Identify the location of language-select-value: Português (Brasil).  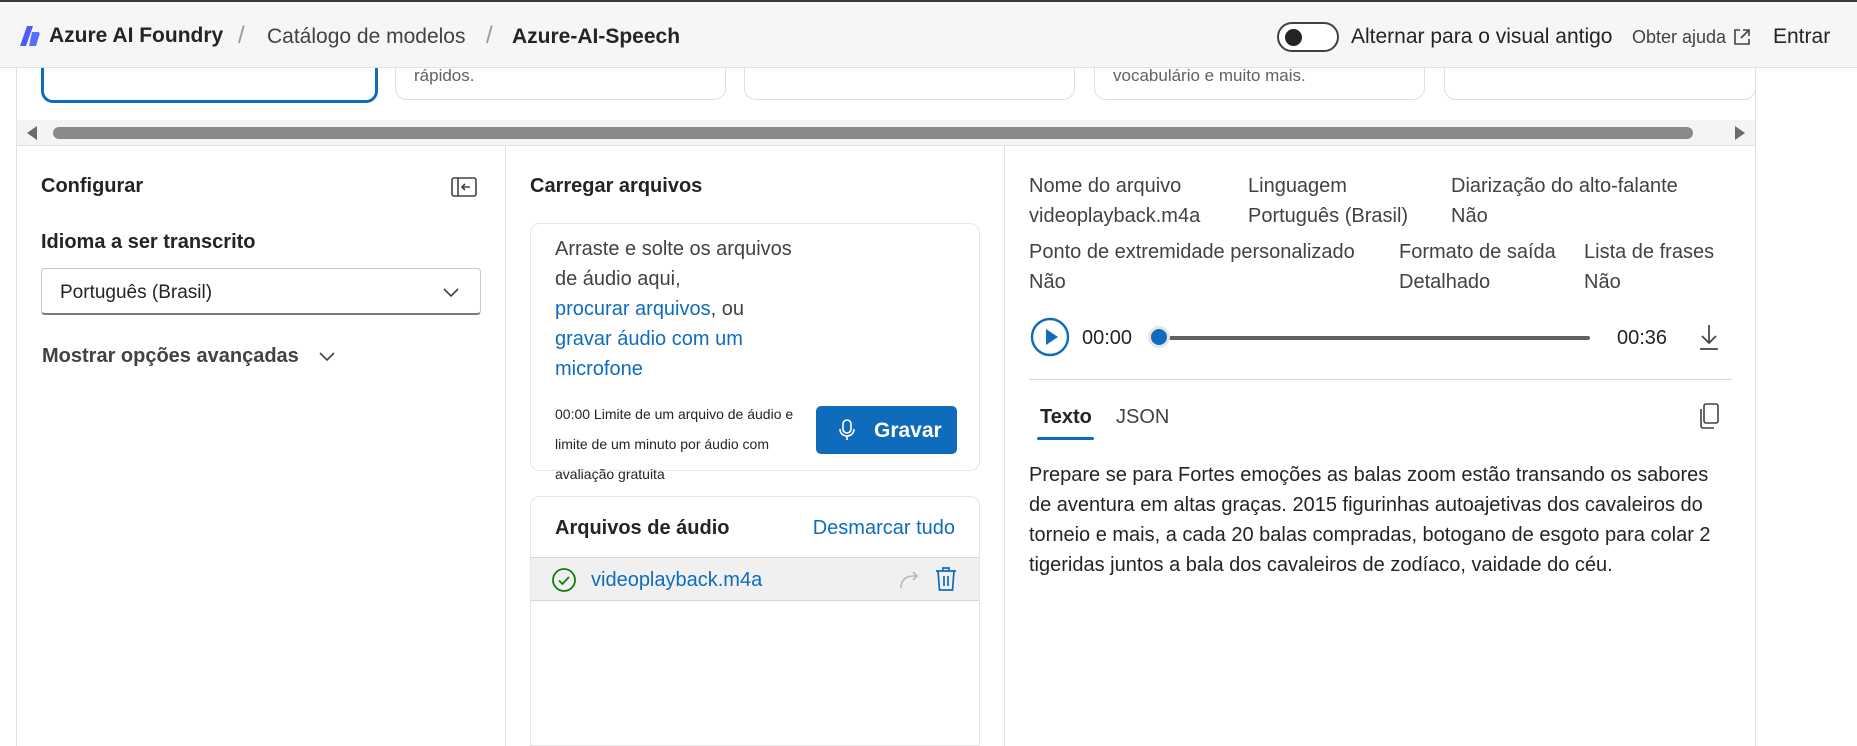
(136, 292).